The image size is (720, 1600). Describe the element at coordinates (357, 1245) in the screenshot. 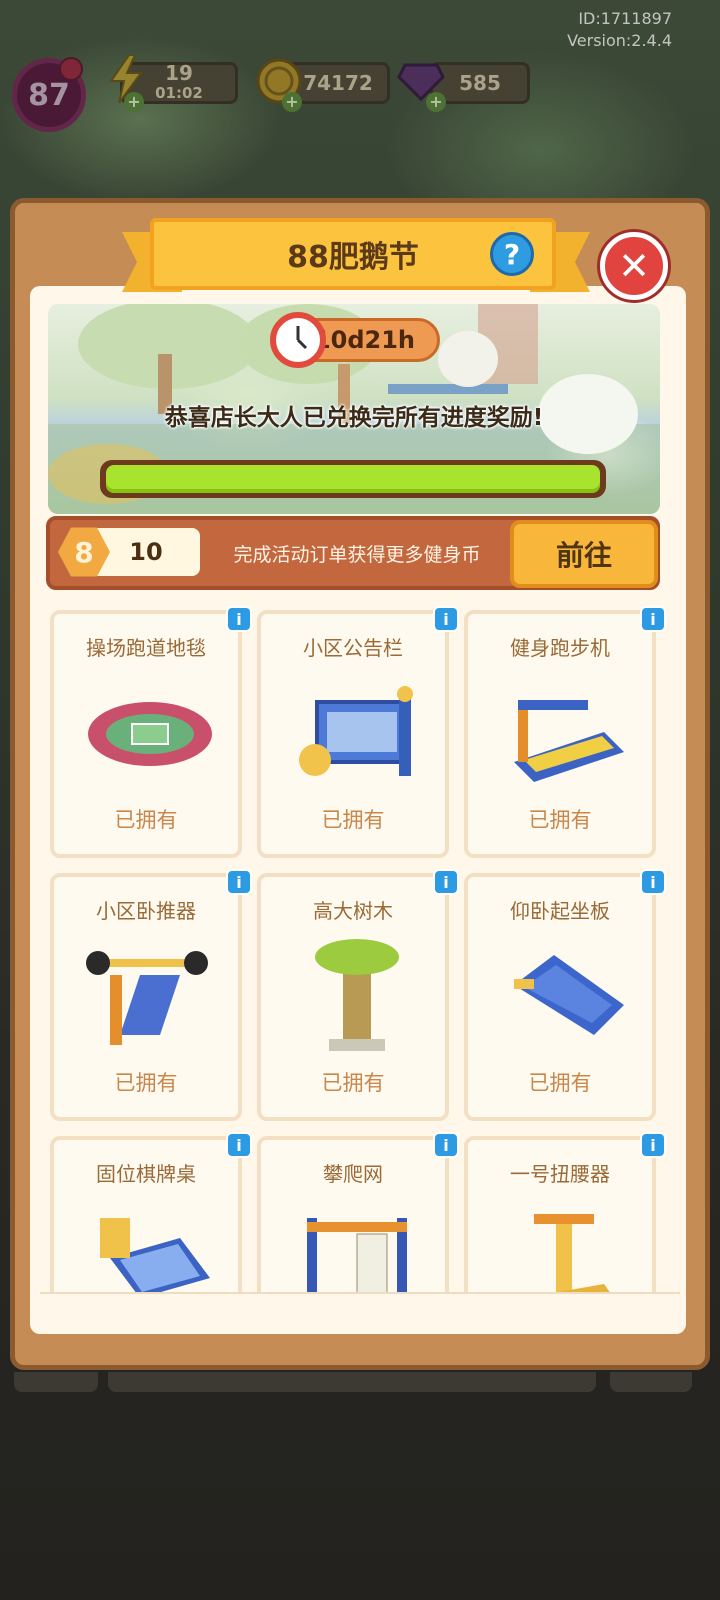

I see `climbing-net-icon` at that location.